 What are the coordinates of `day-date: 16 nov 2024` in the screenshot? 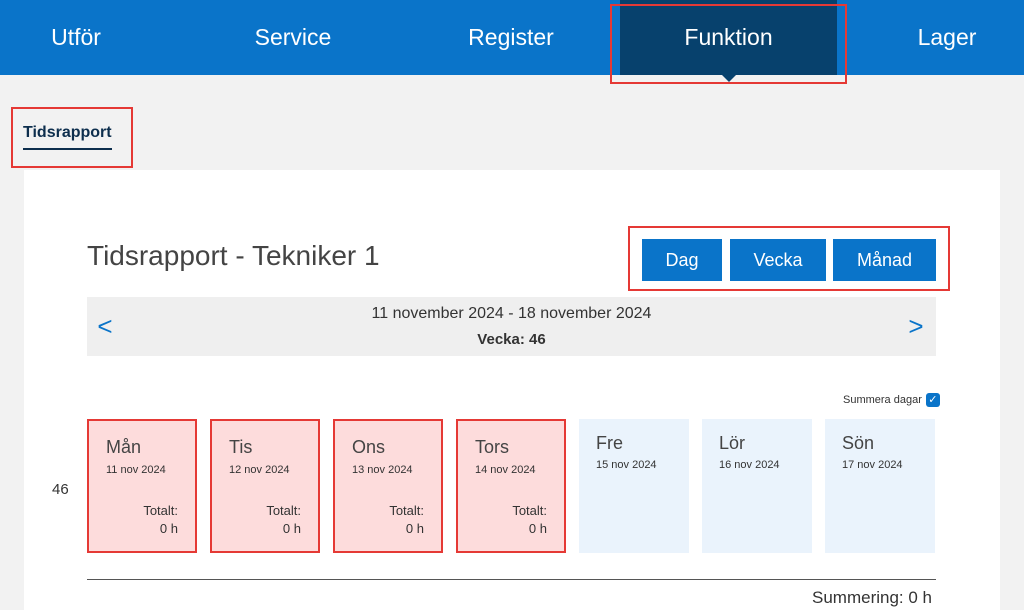 It's located at (749, 465).